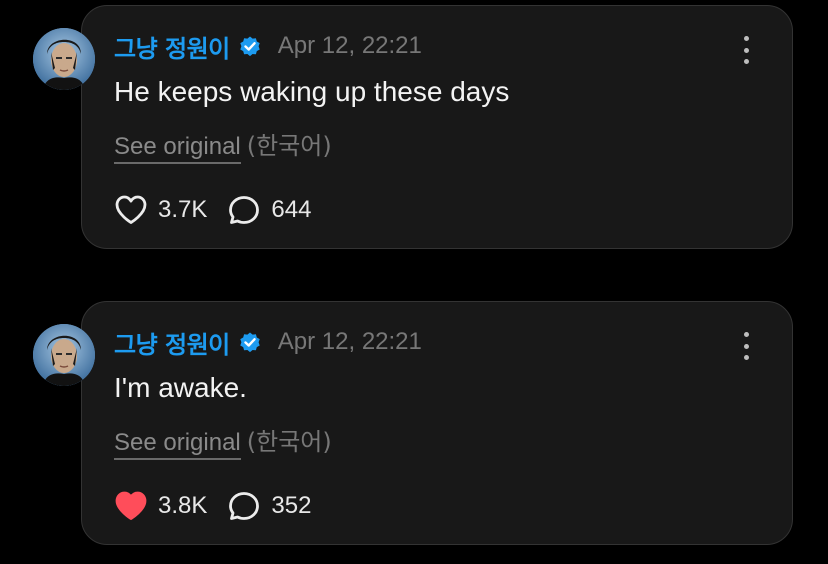  Describe the element at coordinates (212, 210) in the screenshot. I see `post-actions: 3.7K 644` at that location.